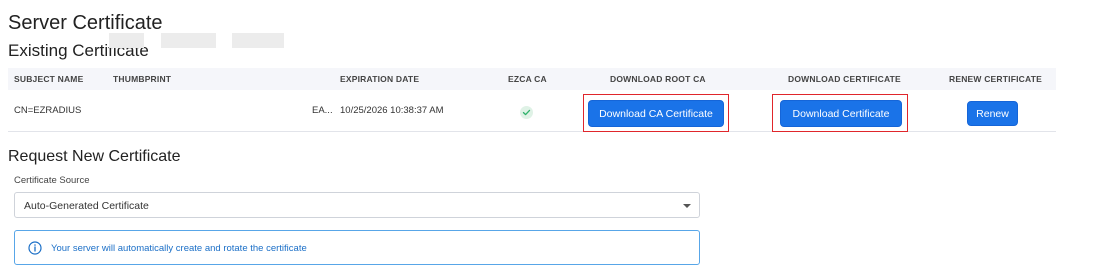 This screenshot has height=272, width=1110. What do you see at coordinates (85, 23) in the screenshot?
I see `page-title: Server Certificate` at bounding box center [85, 23].